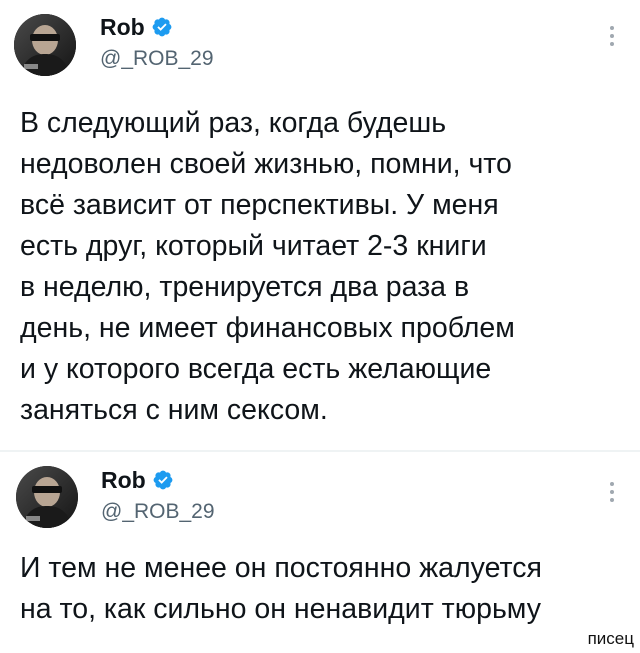 Image resolution: width=640 pixels, height=653 pixels. I want to click on tweet-text-line: и у которого всегда есть желающие, so click(256, 369).